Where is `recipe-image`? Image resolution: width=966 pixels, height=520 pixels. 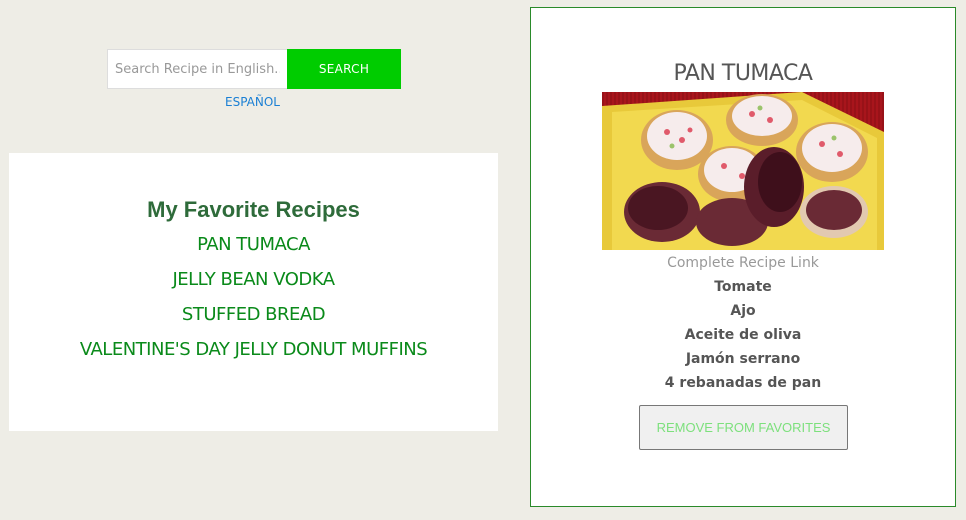
recipe-image is located at coordinates (743, 171).